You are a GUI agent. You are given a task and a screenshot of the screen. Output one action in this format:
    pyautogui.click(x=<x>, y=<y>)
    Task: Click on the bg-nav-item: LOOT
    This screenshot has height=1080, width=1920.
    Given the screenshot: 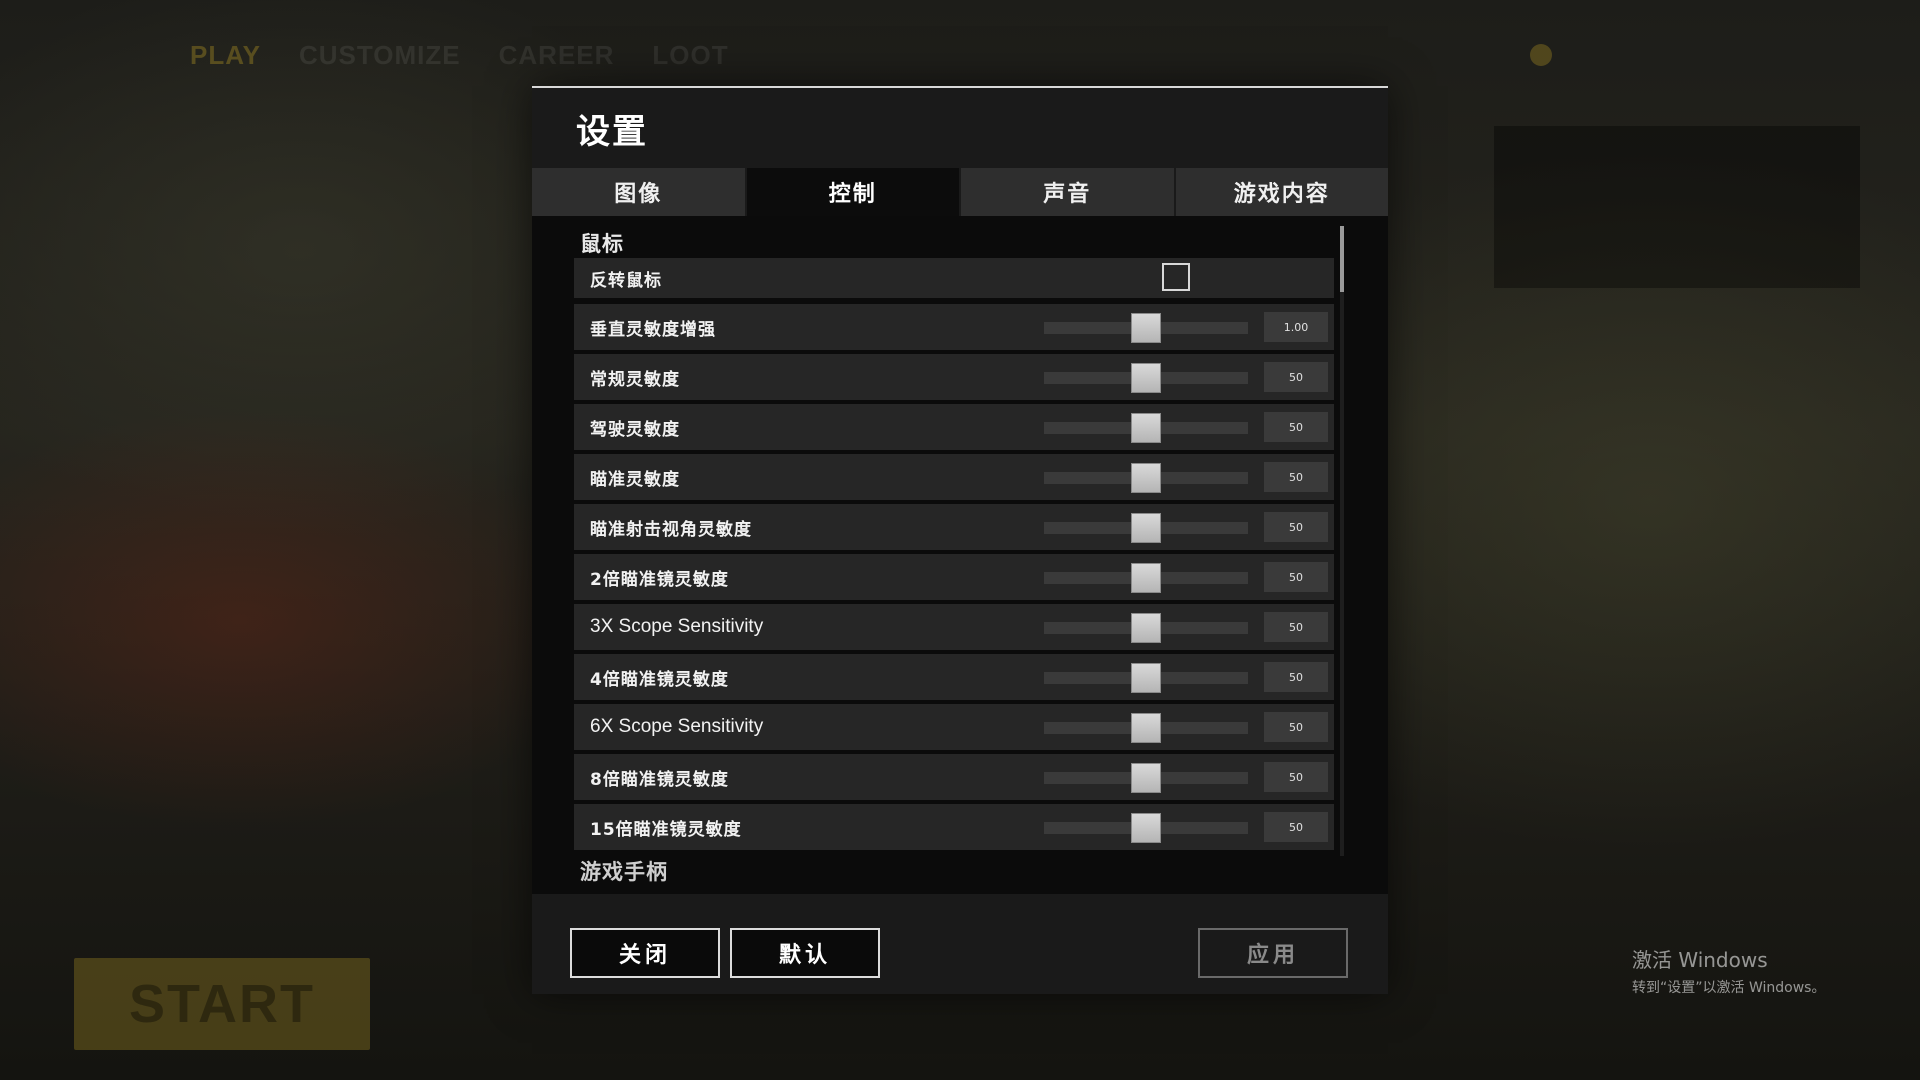 What is the action you would take?
    pyautogui.click(x=690, y=55)
    